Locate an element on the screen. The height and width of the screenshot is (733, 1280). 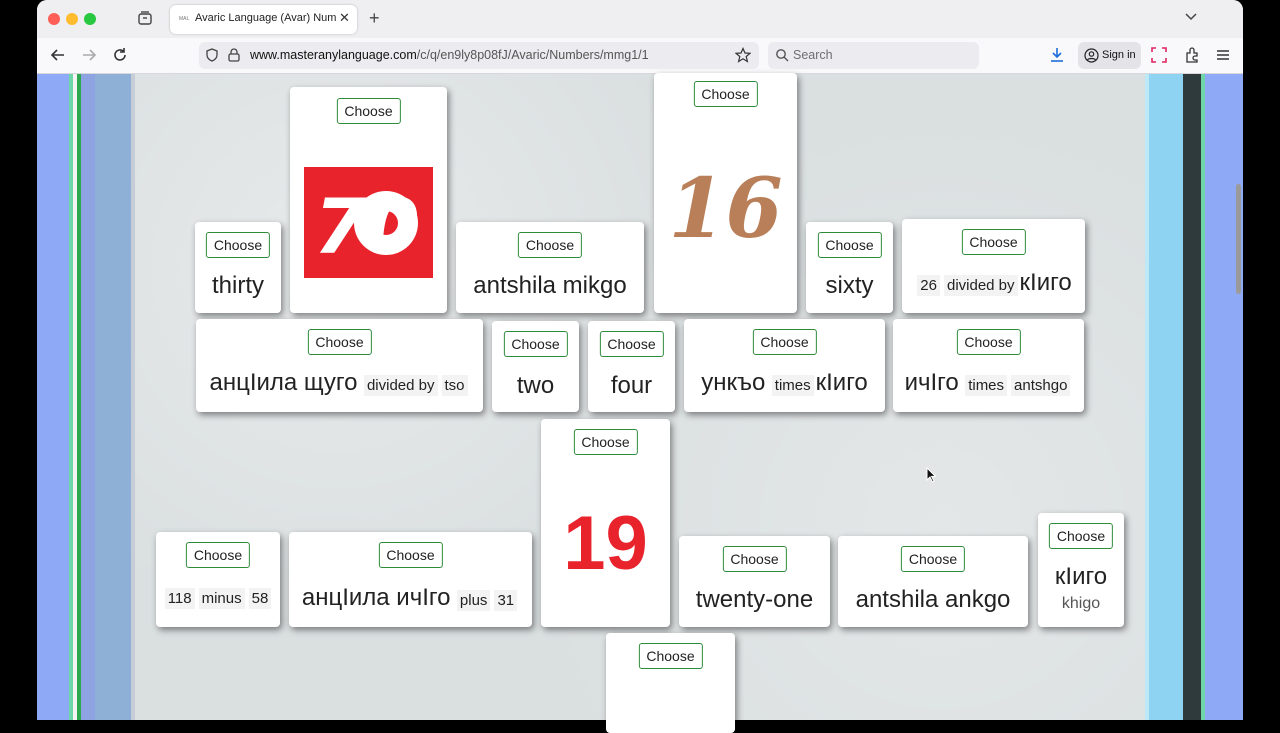
tab-overview-icon is located at coordinates (145, 18).